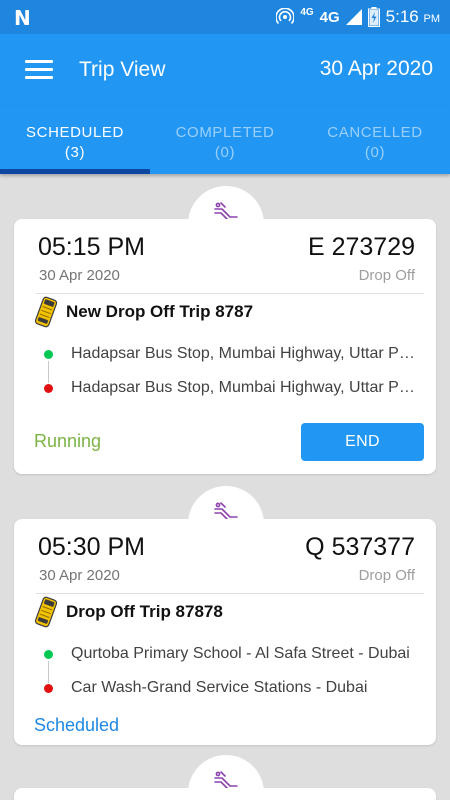 This screenshot has height=800, width=450. I want to click on clock-ampm: PM, so click(432, 19).